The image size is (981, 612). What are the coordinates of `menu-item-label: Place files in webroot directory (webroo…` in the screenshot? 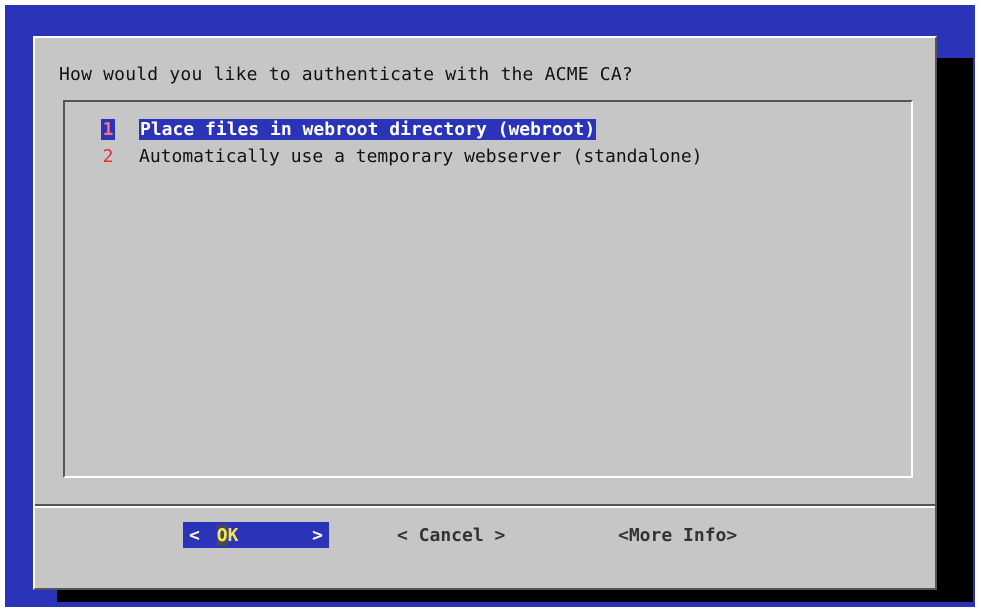 It's located at (368, 129).